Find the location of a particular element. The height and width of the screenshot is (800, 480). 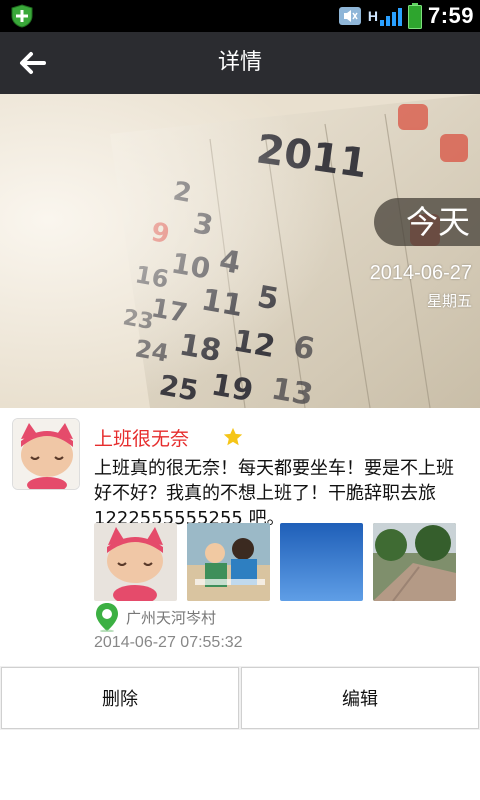

battery-icon is located at coordinates (414, 16).